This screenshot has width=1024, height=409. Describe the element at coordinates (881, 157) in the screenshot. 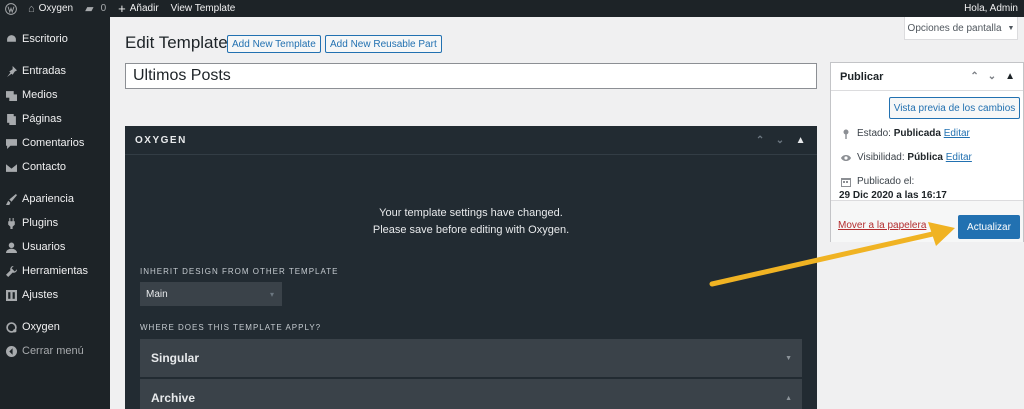

I see `visibility-label: Visibilidad:` at that location.